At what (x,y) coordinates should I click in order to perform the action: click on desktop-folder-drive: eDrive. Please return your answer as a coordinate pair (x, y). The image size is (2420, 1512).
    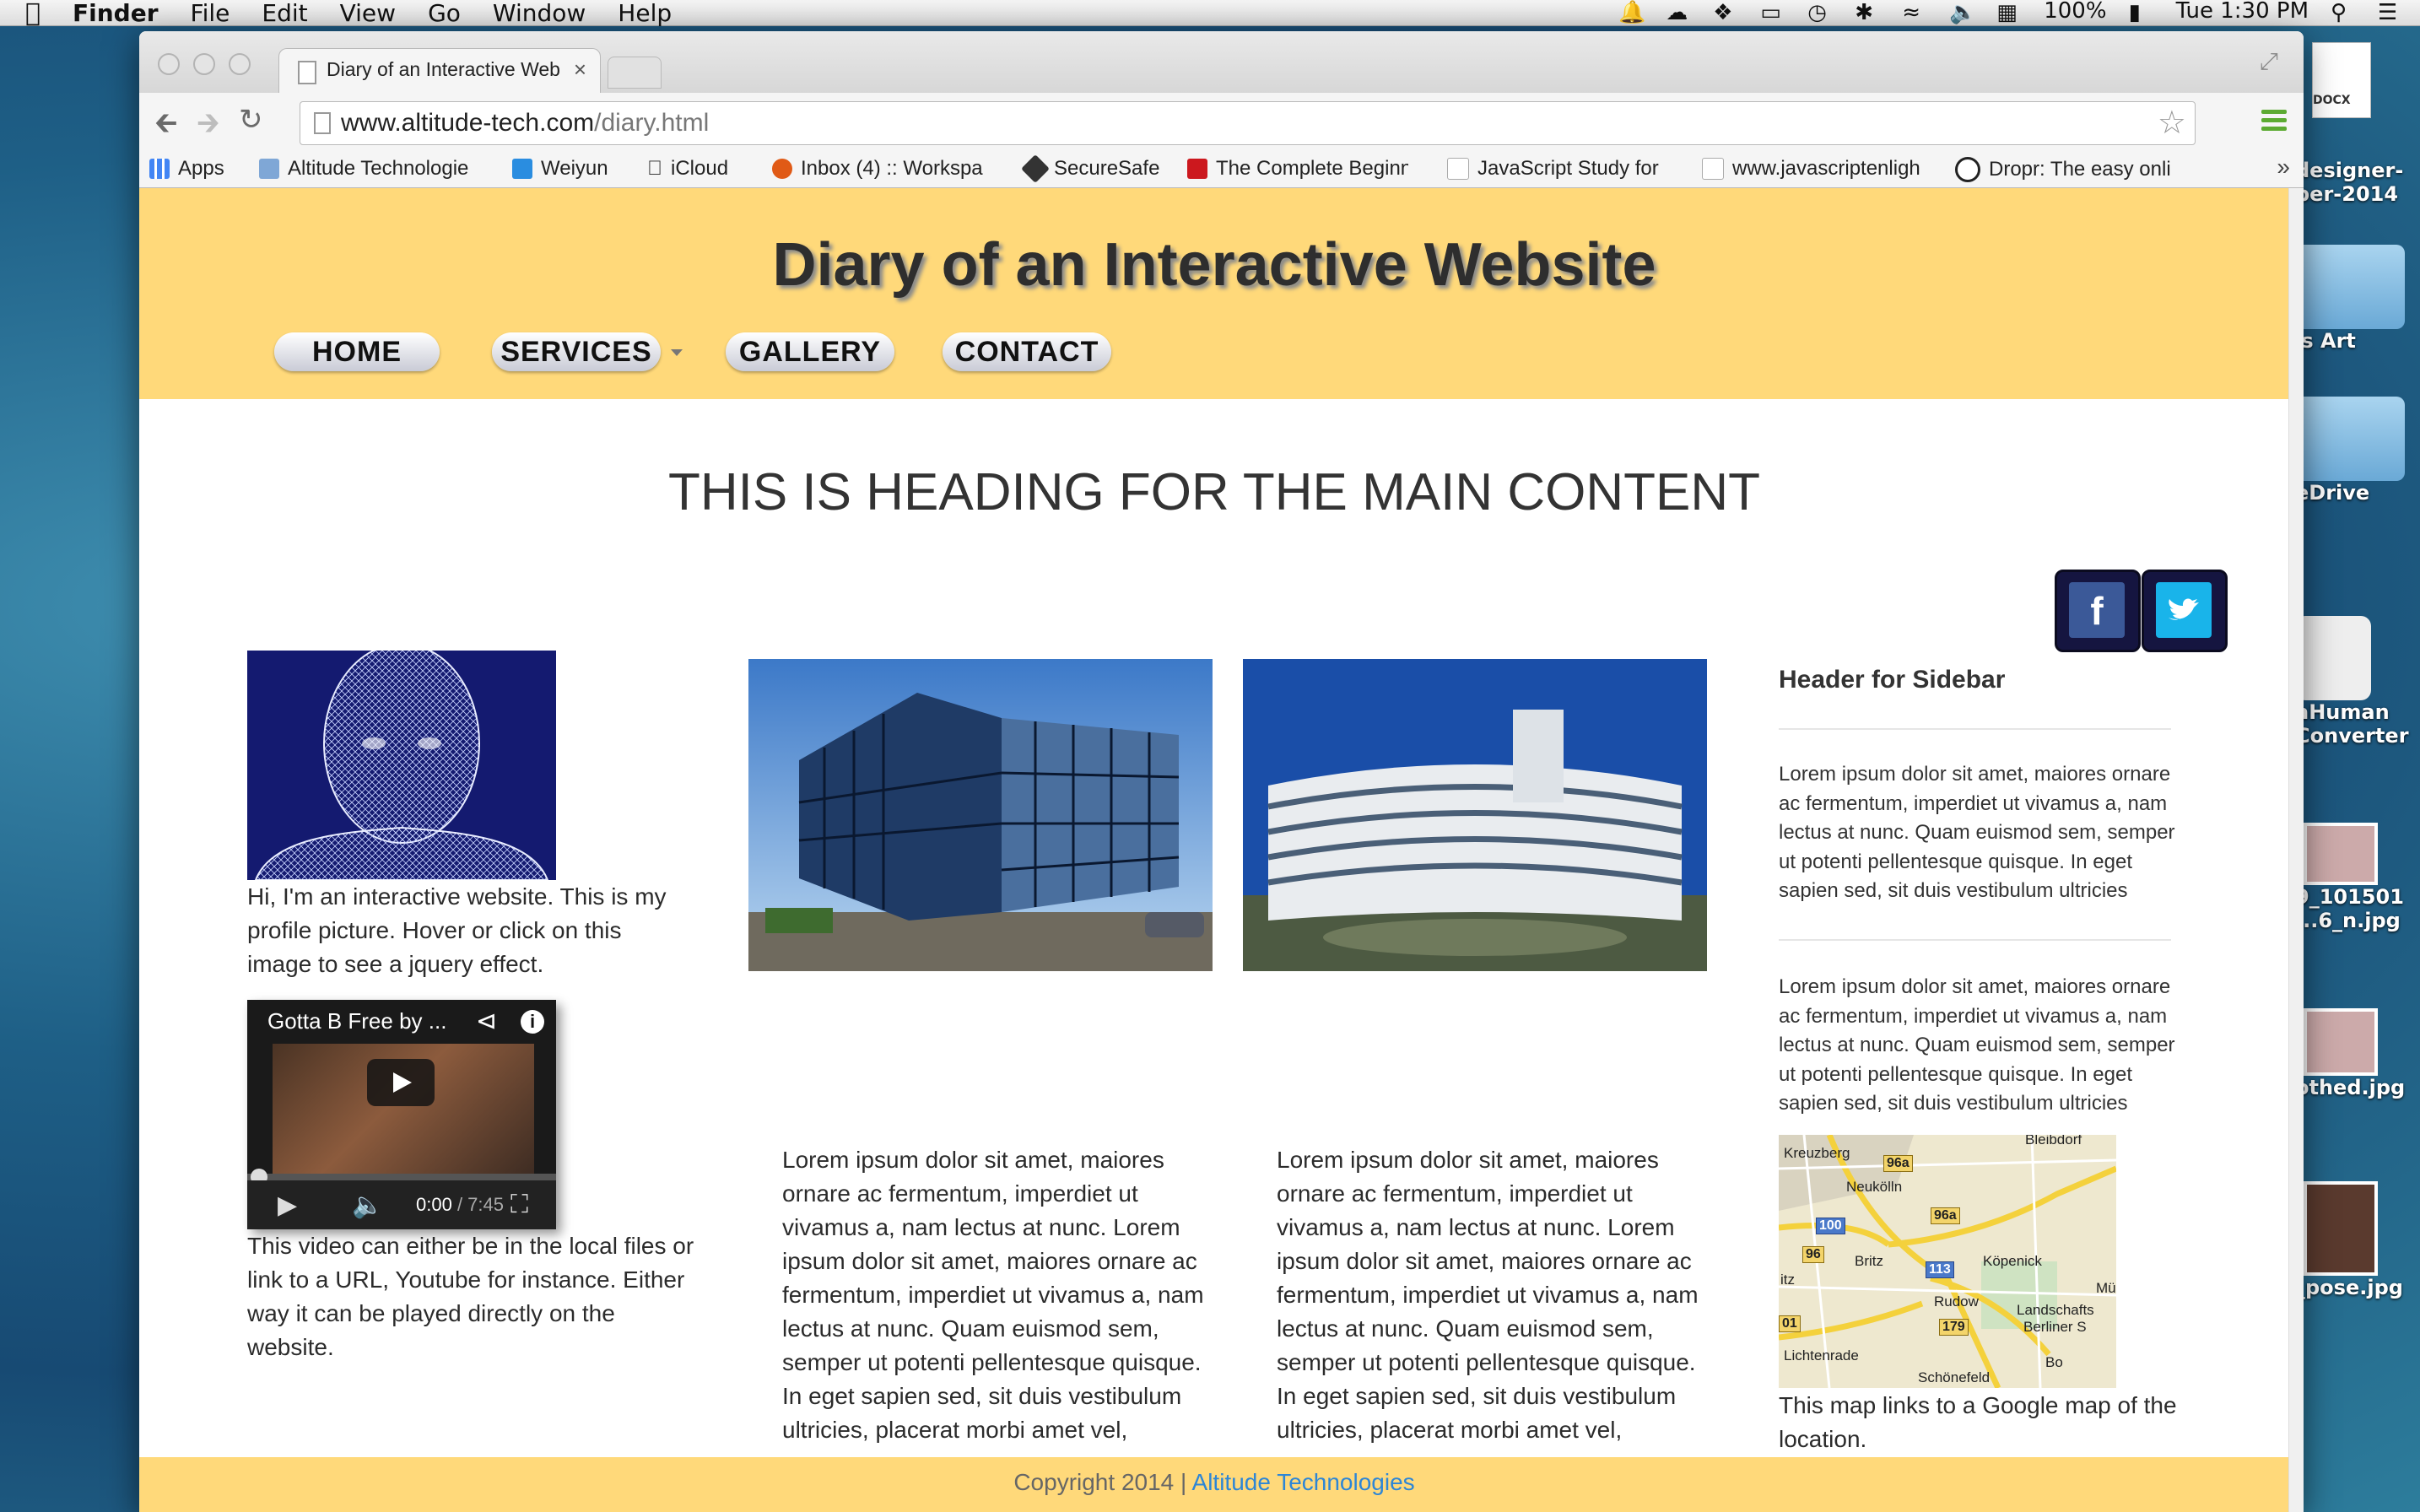
    Looking at the image, I should click on (2357, 451).